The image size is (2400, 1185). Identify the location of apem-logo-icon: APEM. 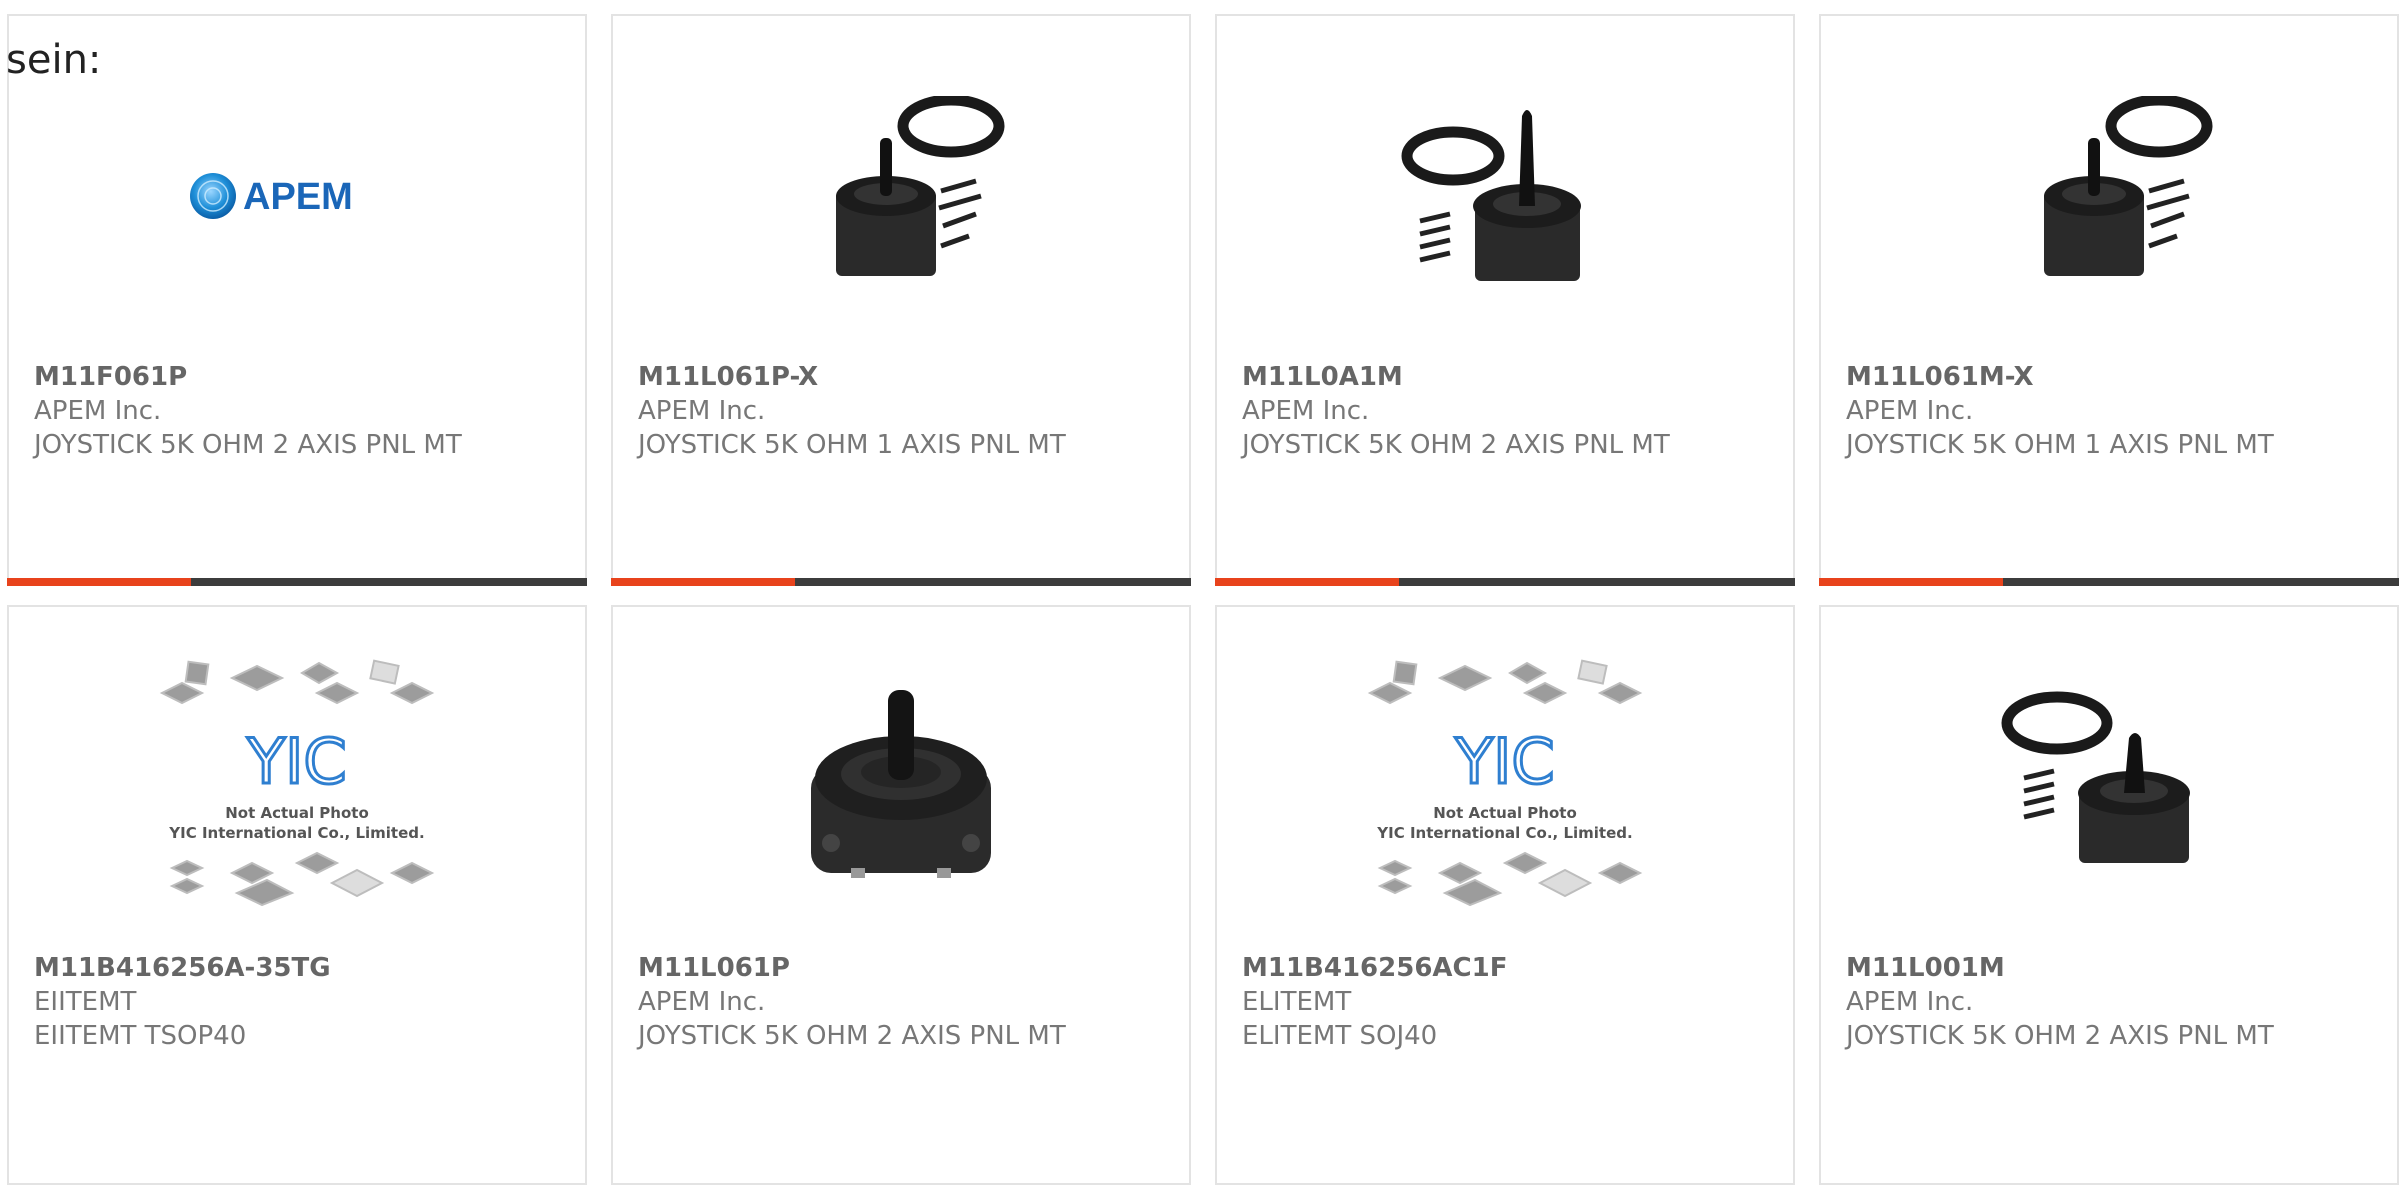
(271, 196).